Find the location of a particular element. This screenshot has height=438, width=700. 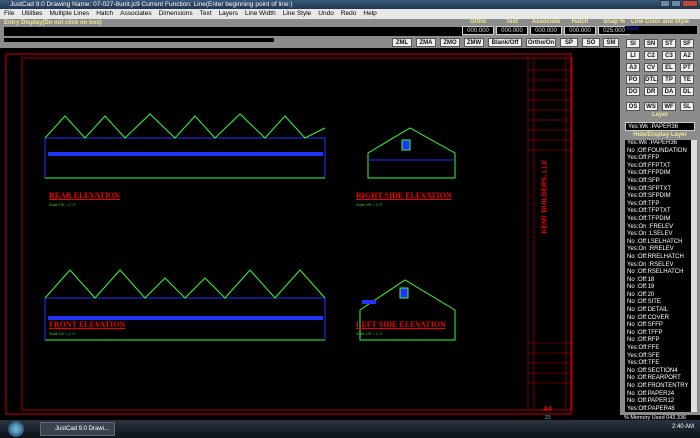

menu-undo: Undo is located at coordinates (326, 14).